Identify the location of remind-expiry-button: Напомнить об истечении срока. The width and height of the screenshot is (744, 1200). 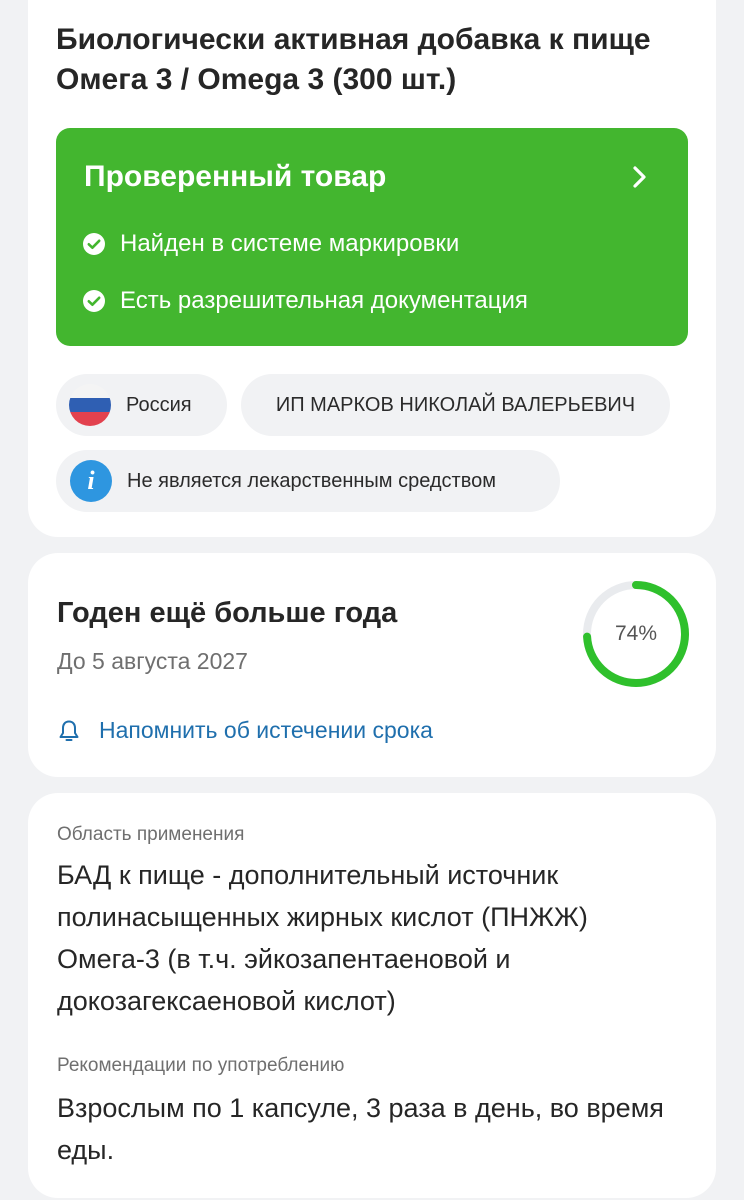
(245, 730).